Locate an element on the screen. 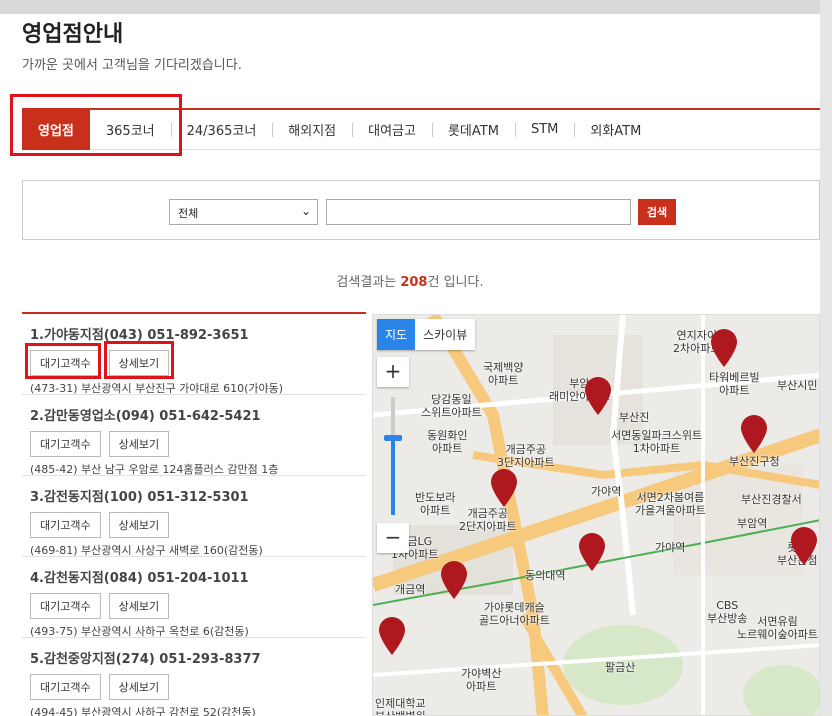 The height and width of the screenshot is (716, 832). tab-safe-deposit: 대여금고 is located at coordinates (392, 130).